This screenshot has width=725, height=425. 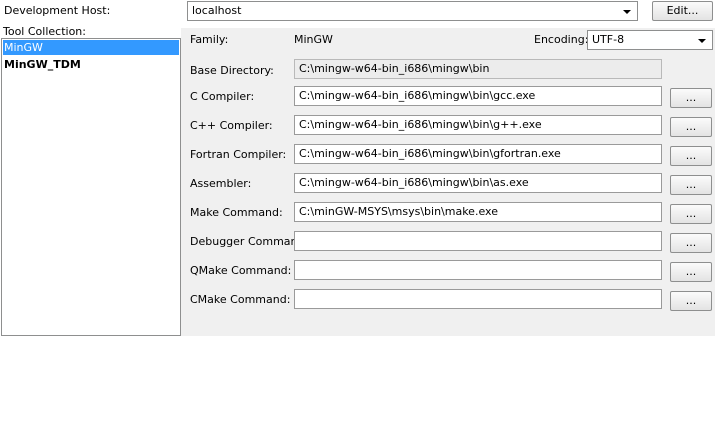 What do you see at coordinates (217, 10) in the screenshot?
I see `dev-host-value: localhost` at bounding box center [217, 10].